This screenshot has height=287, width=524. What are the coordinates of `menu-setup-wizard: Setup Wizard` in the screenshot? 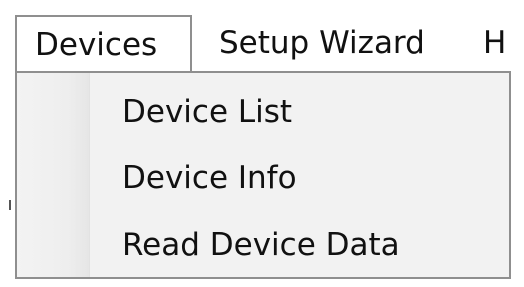 It's located at (325, 43).